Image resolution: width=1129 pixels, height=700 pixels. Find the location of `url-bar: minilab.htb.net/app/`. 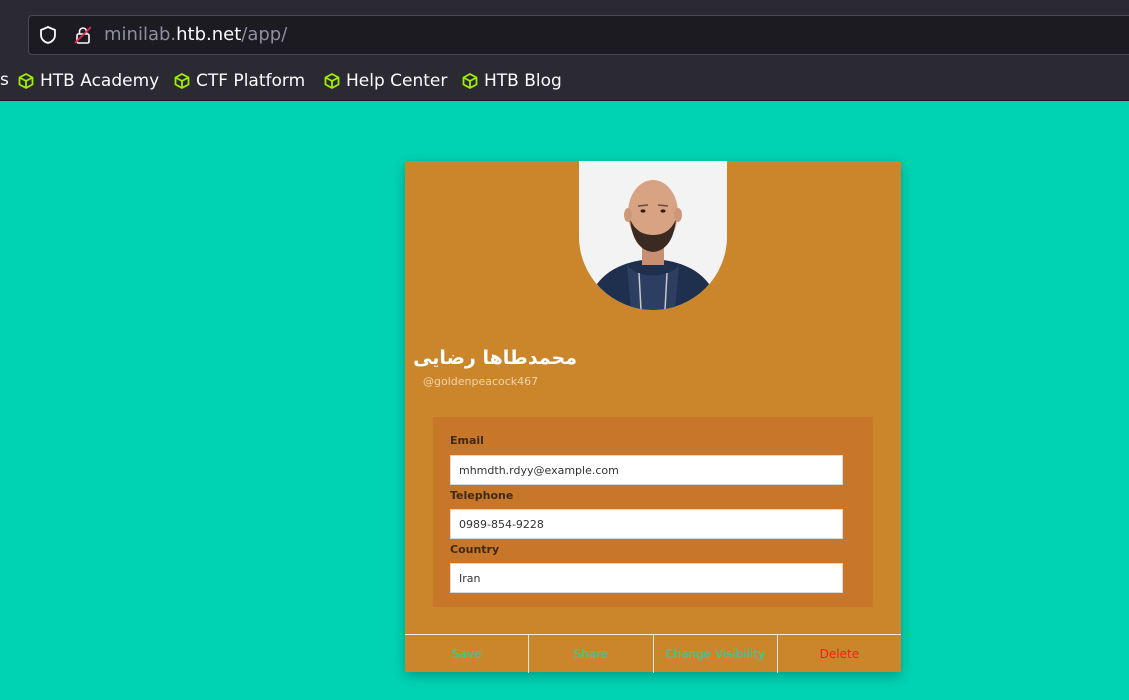

url-bar: minilab.htb.net/app/ is located at coordinates (578, 35).